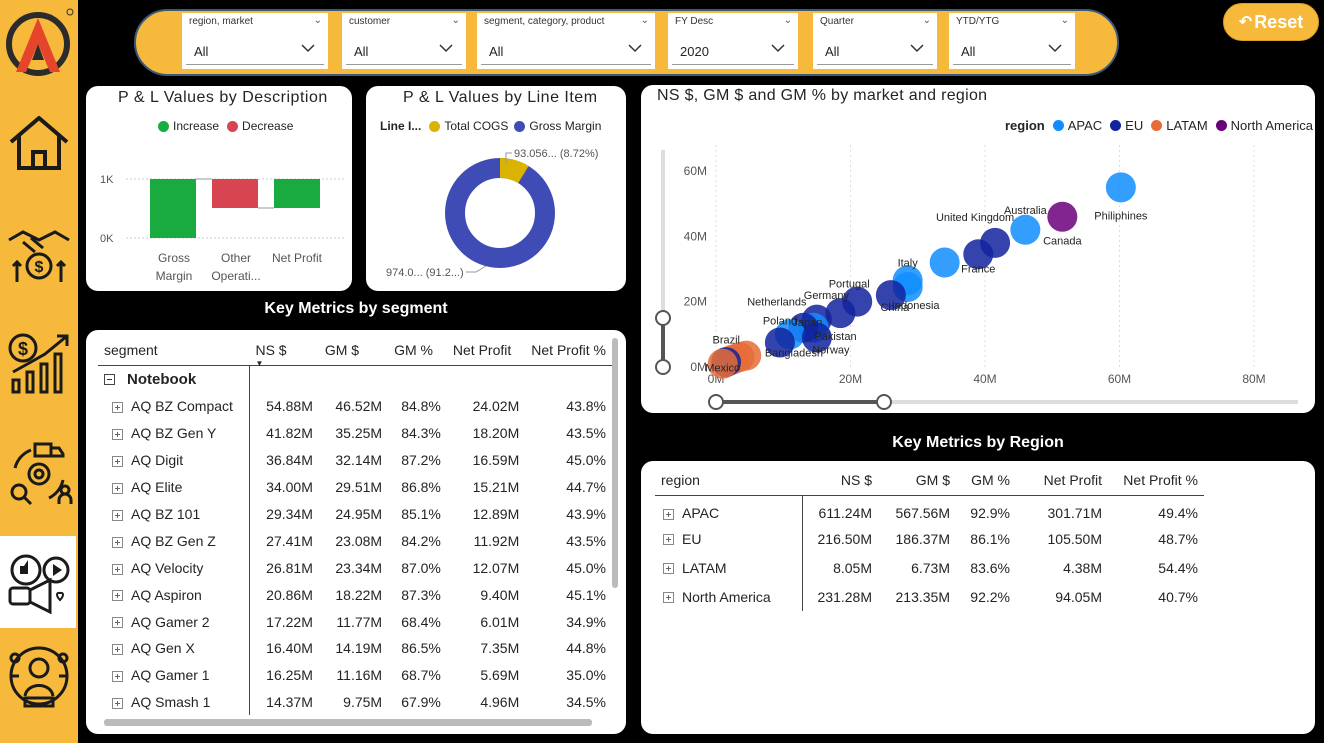  Describe the element at coordinates (355, 460) in the screenshot. I see `table-row: AQ Digit 36.84M 32.14M 87.2% 16.59M 45.0%` at that location.